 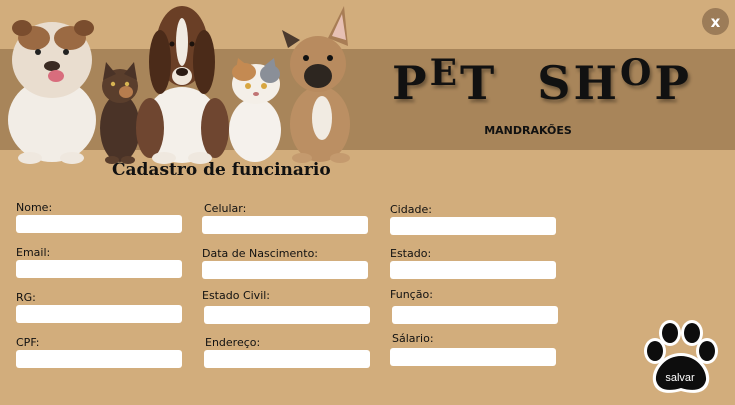 What do you see at coordinates (475, 315) in the screenshot?
I see `funcao-input` at bounding box center [475, 315].